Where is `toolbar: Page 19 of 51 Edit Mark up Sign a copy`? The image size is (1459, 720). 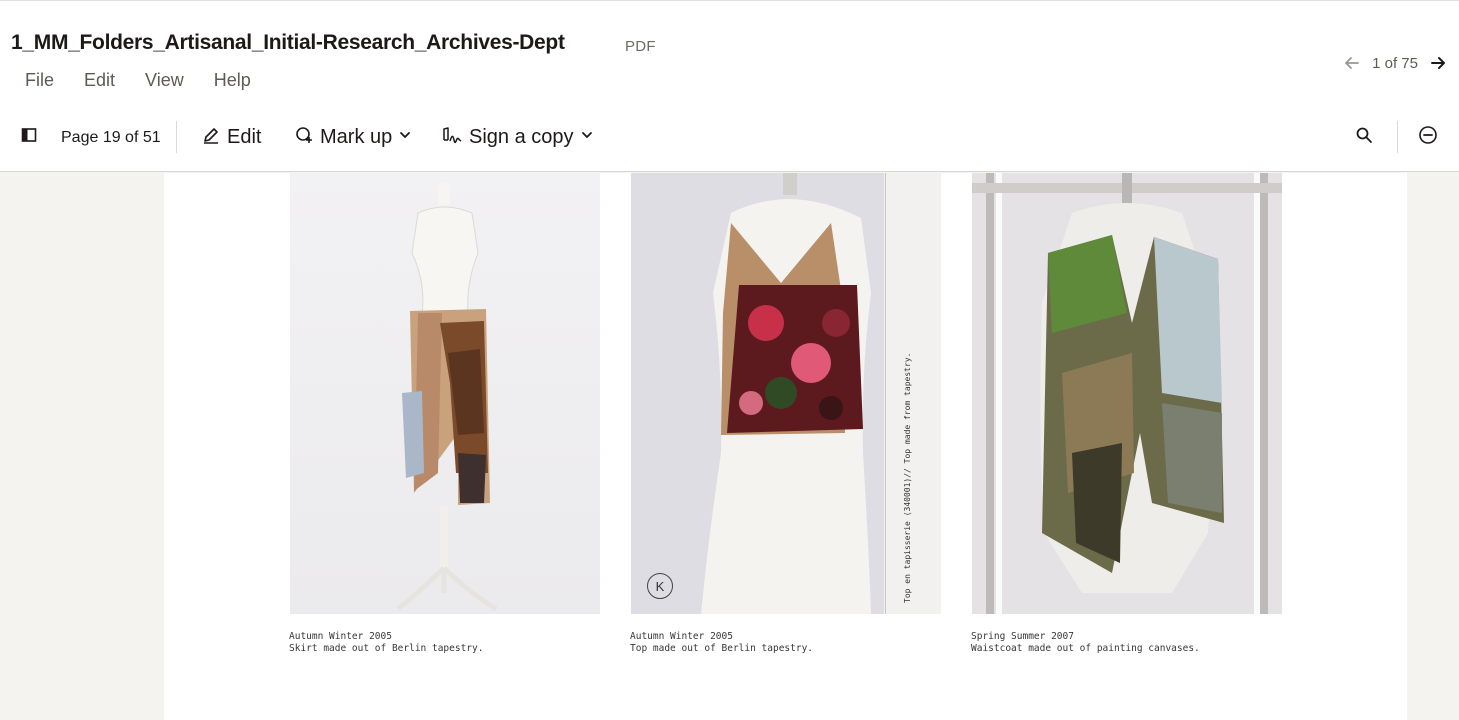
toolbar: Page 19 of 51 Edit Mark up Sign a copy is located at coordinates (729, 137).